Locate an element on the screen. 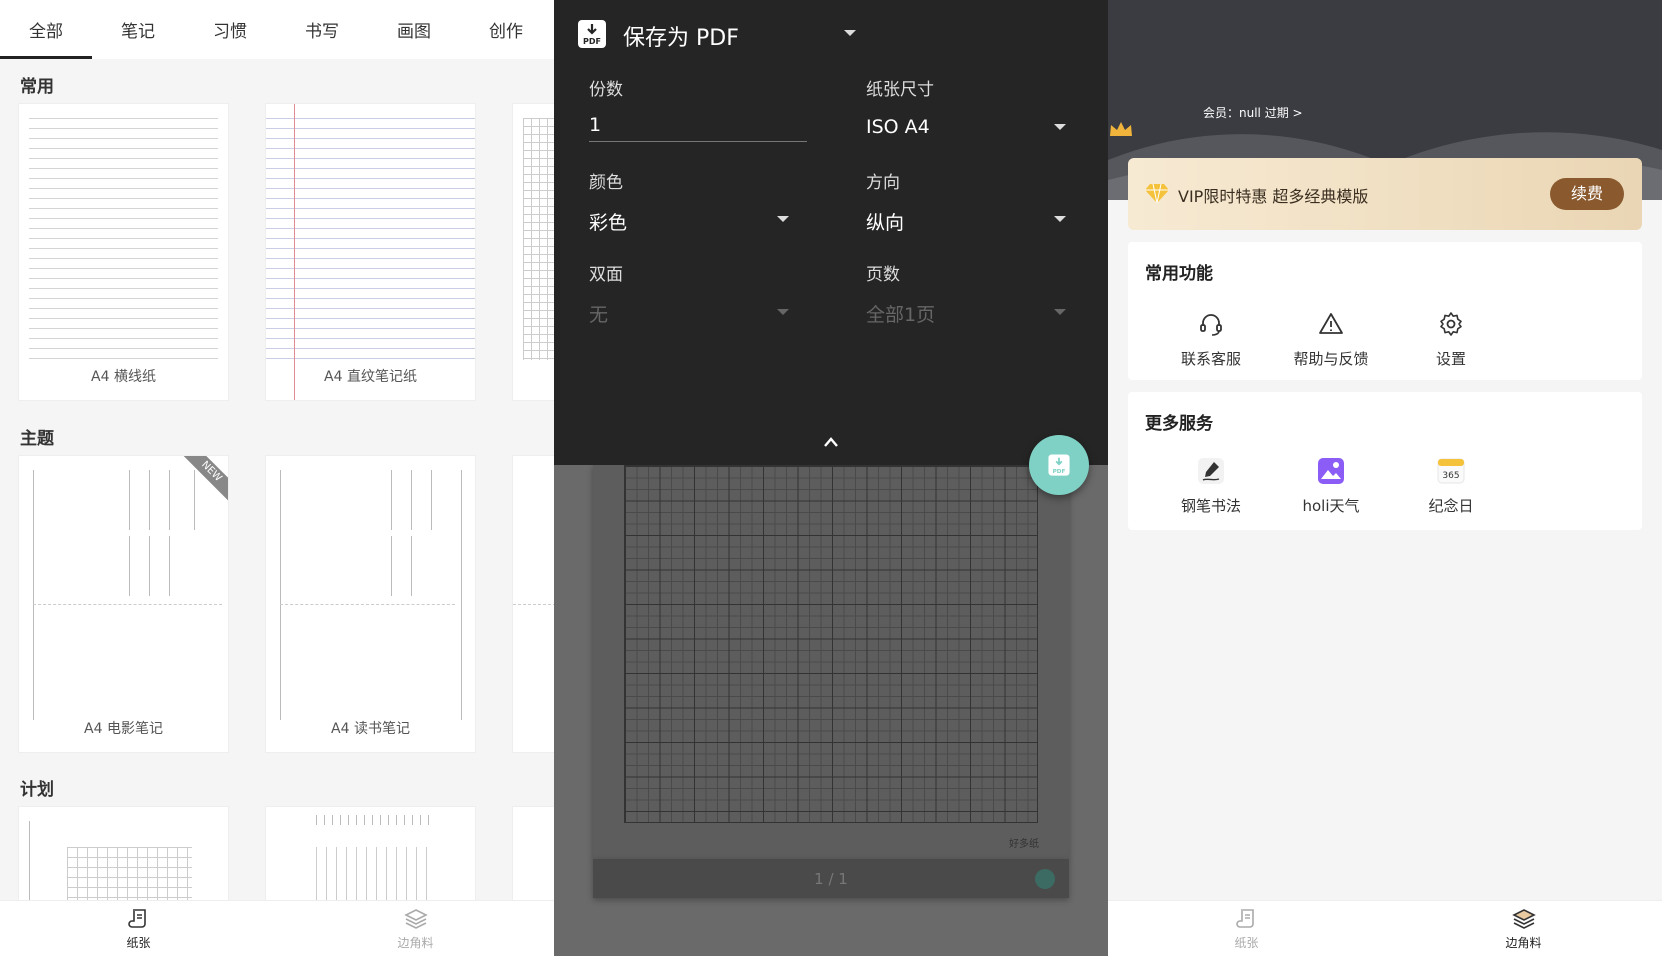 The width and height of the screenshot is (1662, 956). copies-input: 1 is located at coordinates (595, 125).